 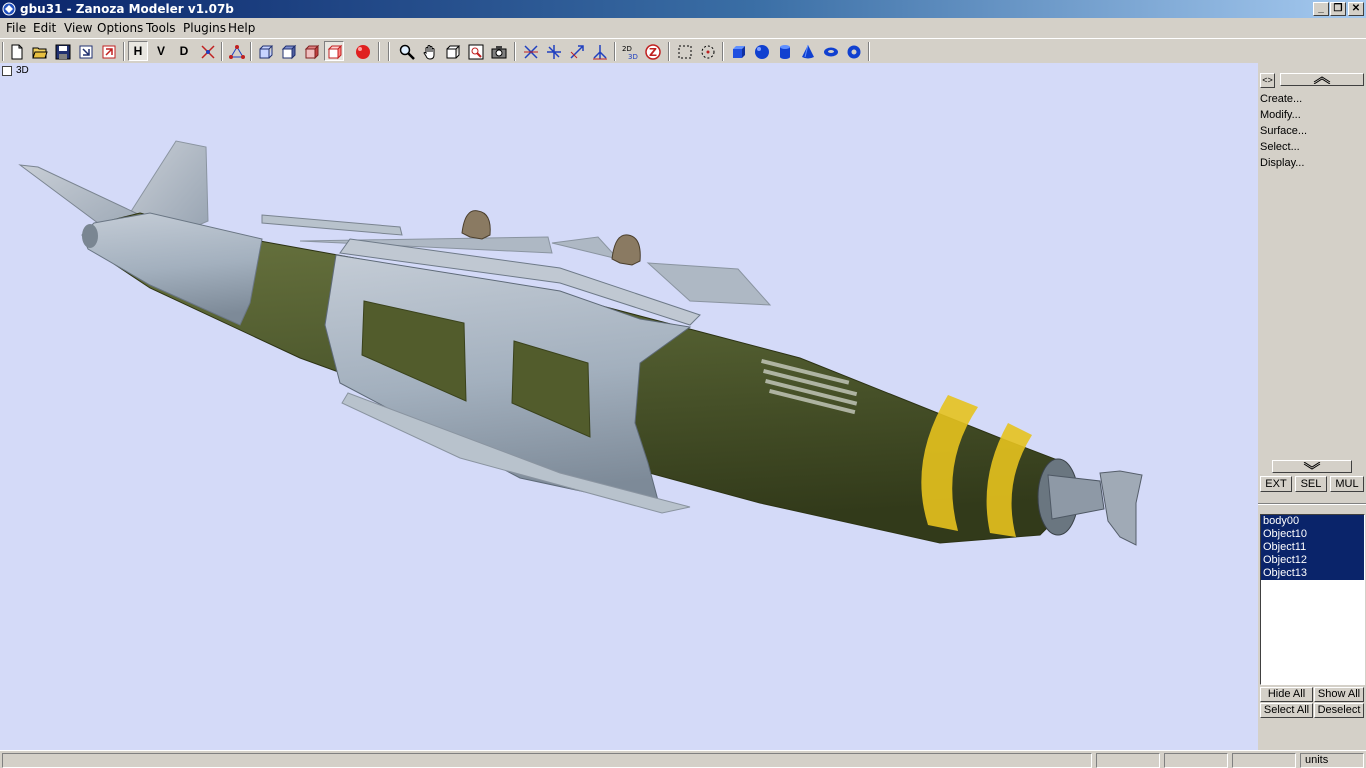 I want to click on view-h-button: H, so click(x=138, y=51).